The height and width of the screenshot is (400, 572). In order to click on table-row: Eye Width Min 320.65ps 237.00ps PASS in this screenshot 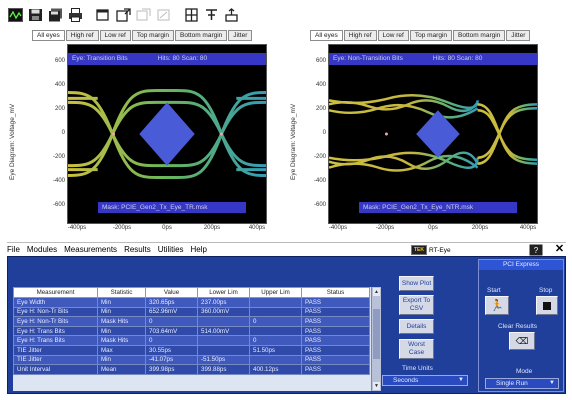, I will do `click(191, 302)`.